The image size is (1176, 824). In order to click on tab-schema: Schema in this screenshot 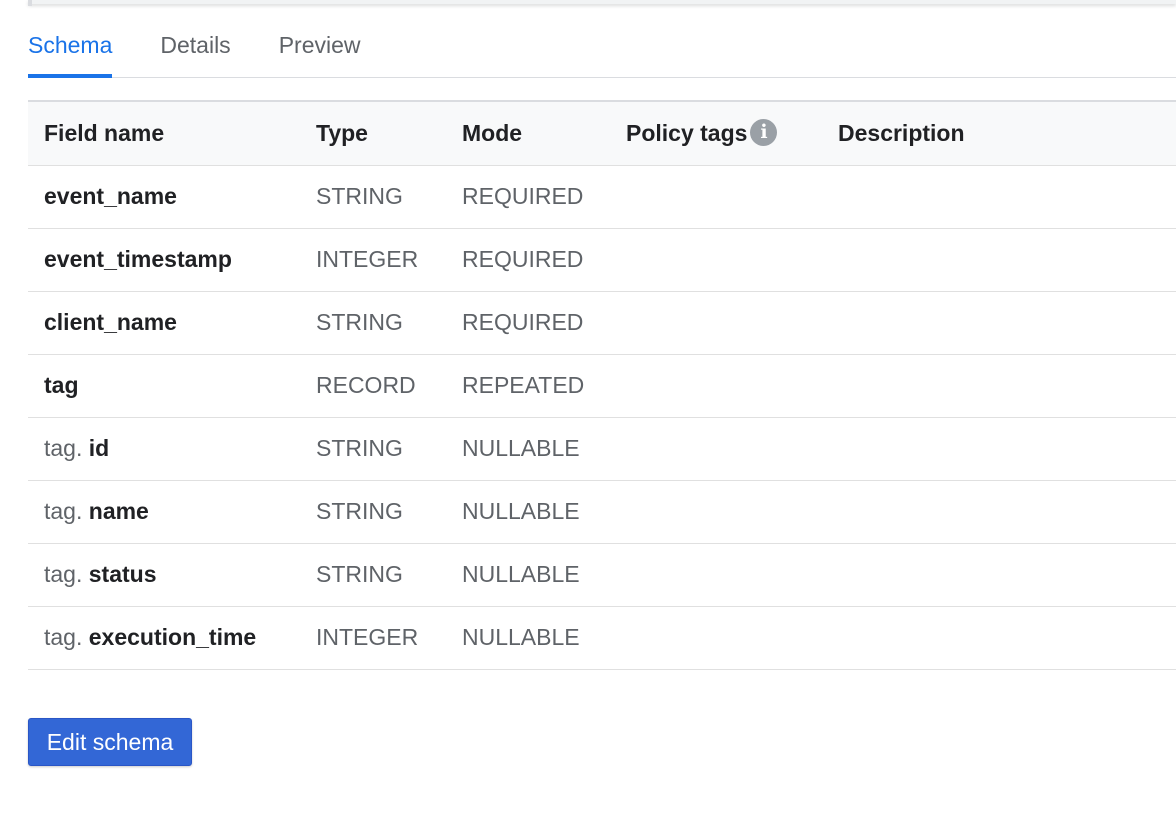, I will do `click(70, 49)`.